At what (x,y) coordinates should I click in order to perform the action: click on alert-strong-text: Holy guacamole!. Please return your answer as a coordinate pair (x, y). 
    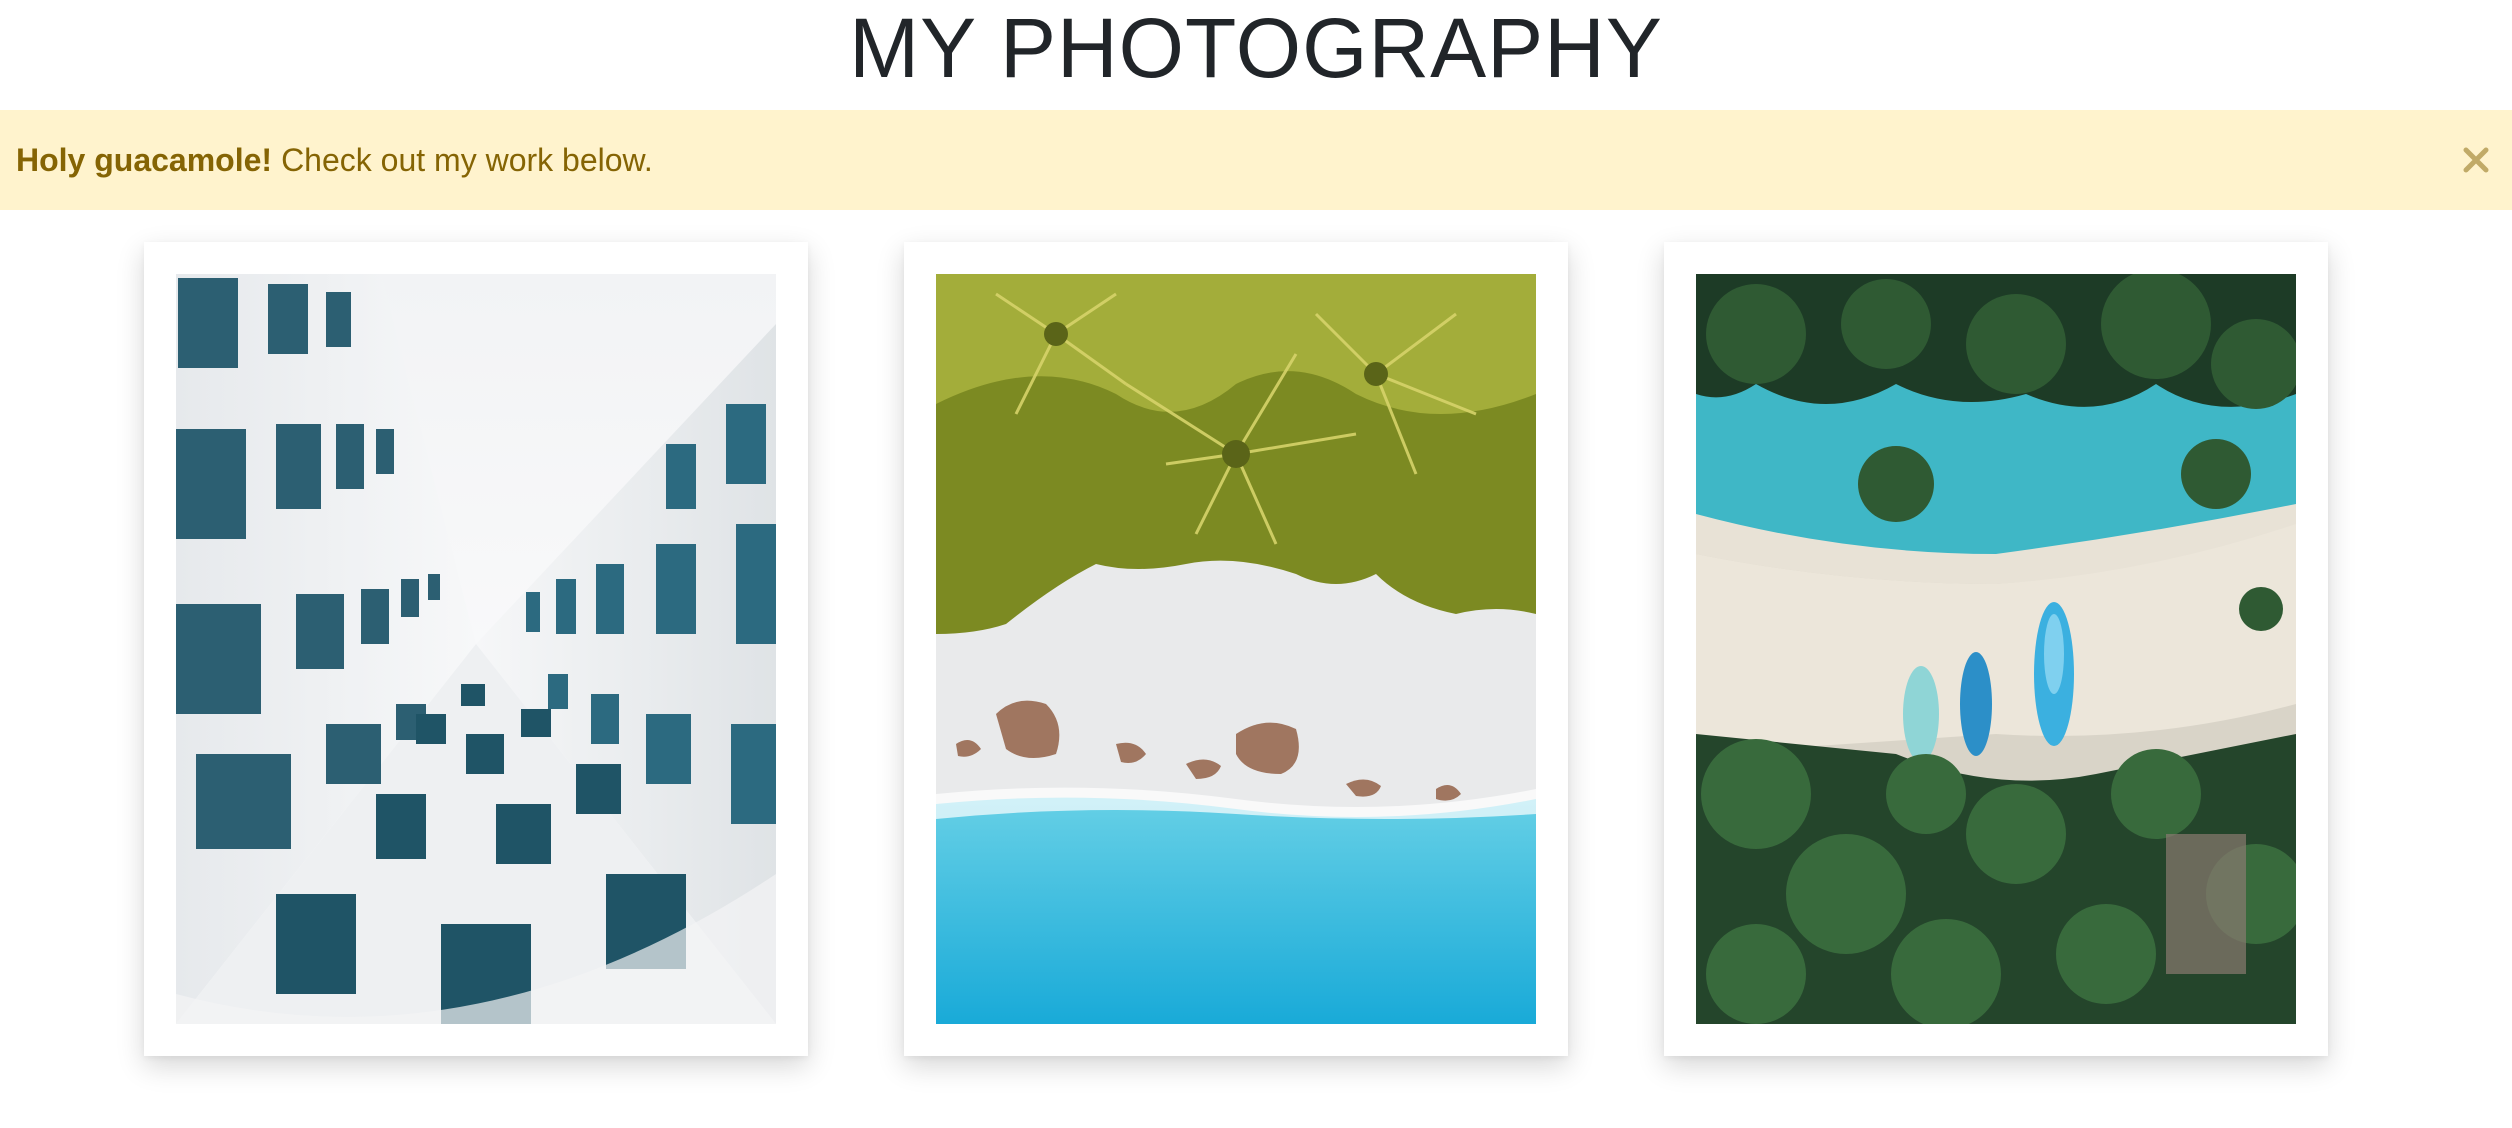
    Looking at the image, I should click on (144, 159).